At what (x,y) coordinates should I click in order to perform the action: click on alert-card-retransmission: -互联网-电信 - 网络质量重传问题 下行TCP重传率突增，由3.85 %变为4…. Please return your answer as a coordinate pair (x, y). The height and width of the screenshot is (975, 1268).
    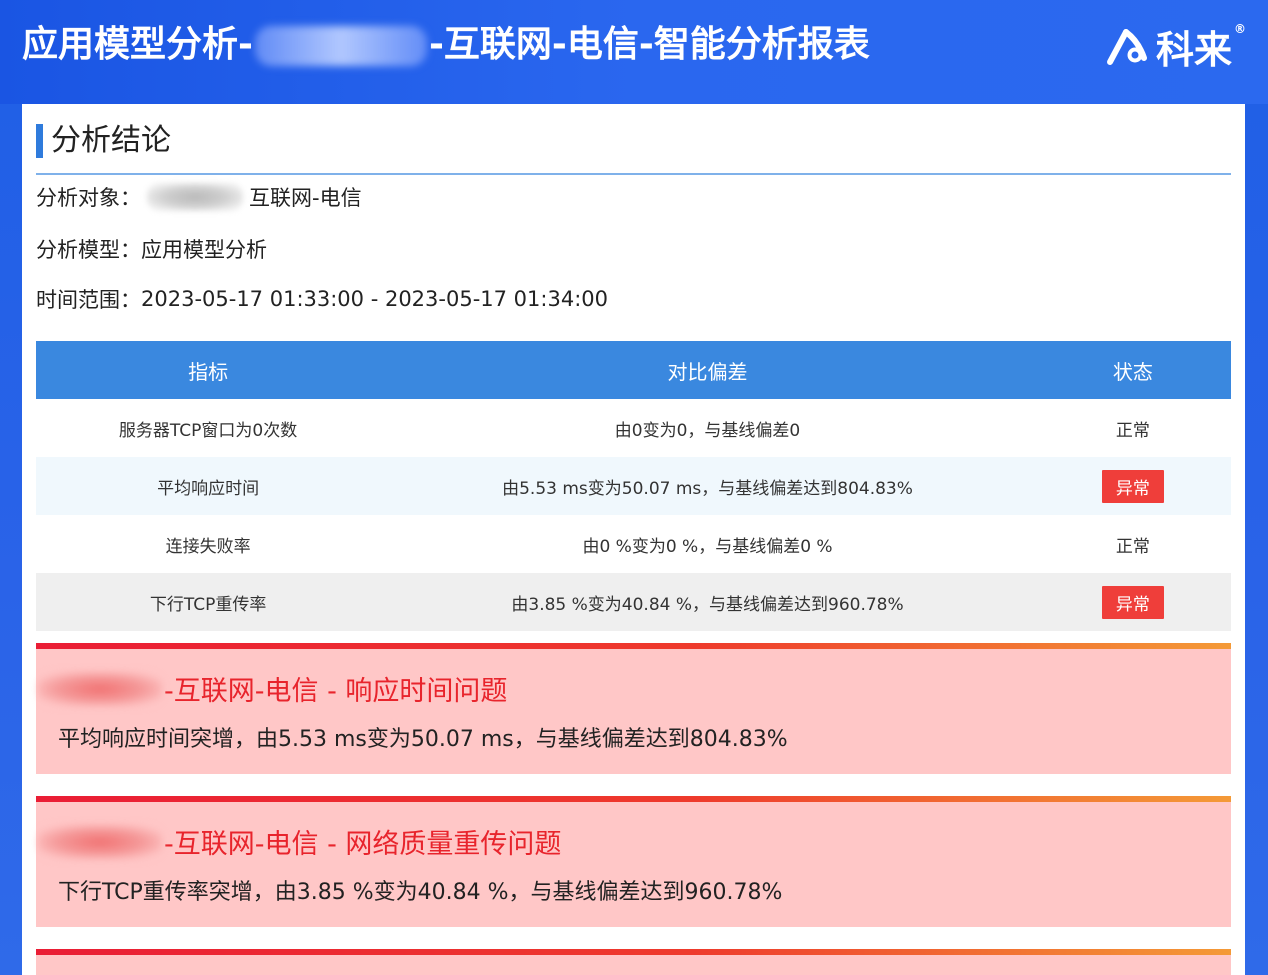
    Looking at the image, I should click on (633, 861).